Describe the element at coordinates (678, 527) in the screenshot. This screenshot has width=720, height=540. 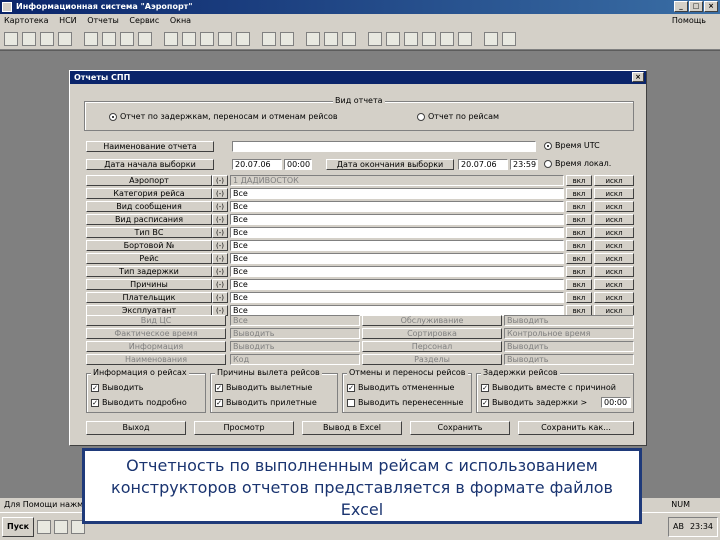
I see `language-indicator: AB` at that location.